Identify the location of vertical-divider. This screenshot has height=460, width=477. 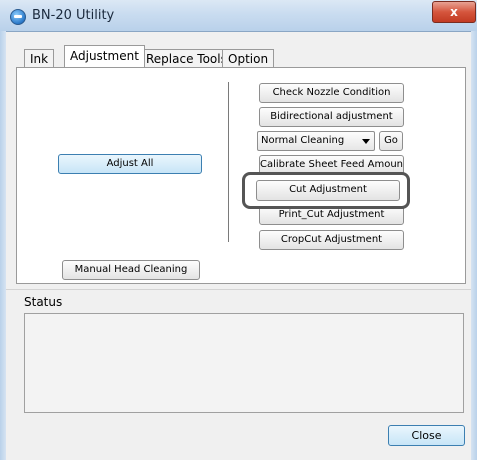
(228, 162).